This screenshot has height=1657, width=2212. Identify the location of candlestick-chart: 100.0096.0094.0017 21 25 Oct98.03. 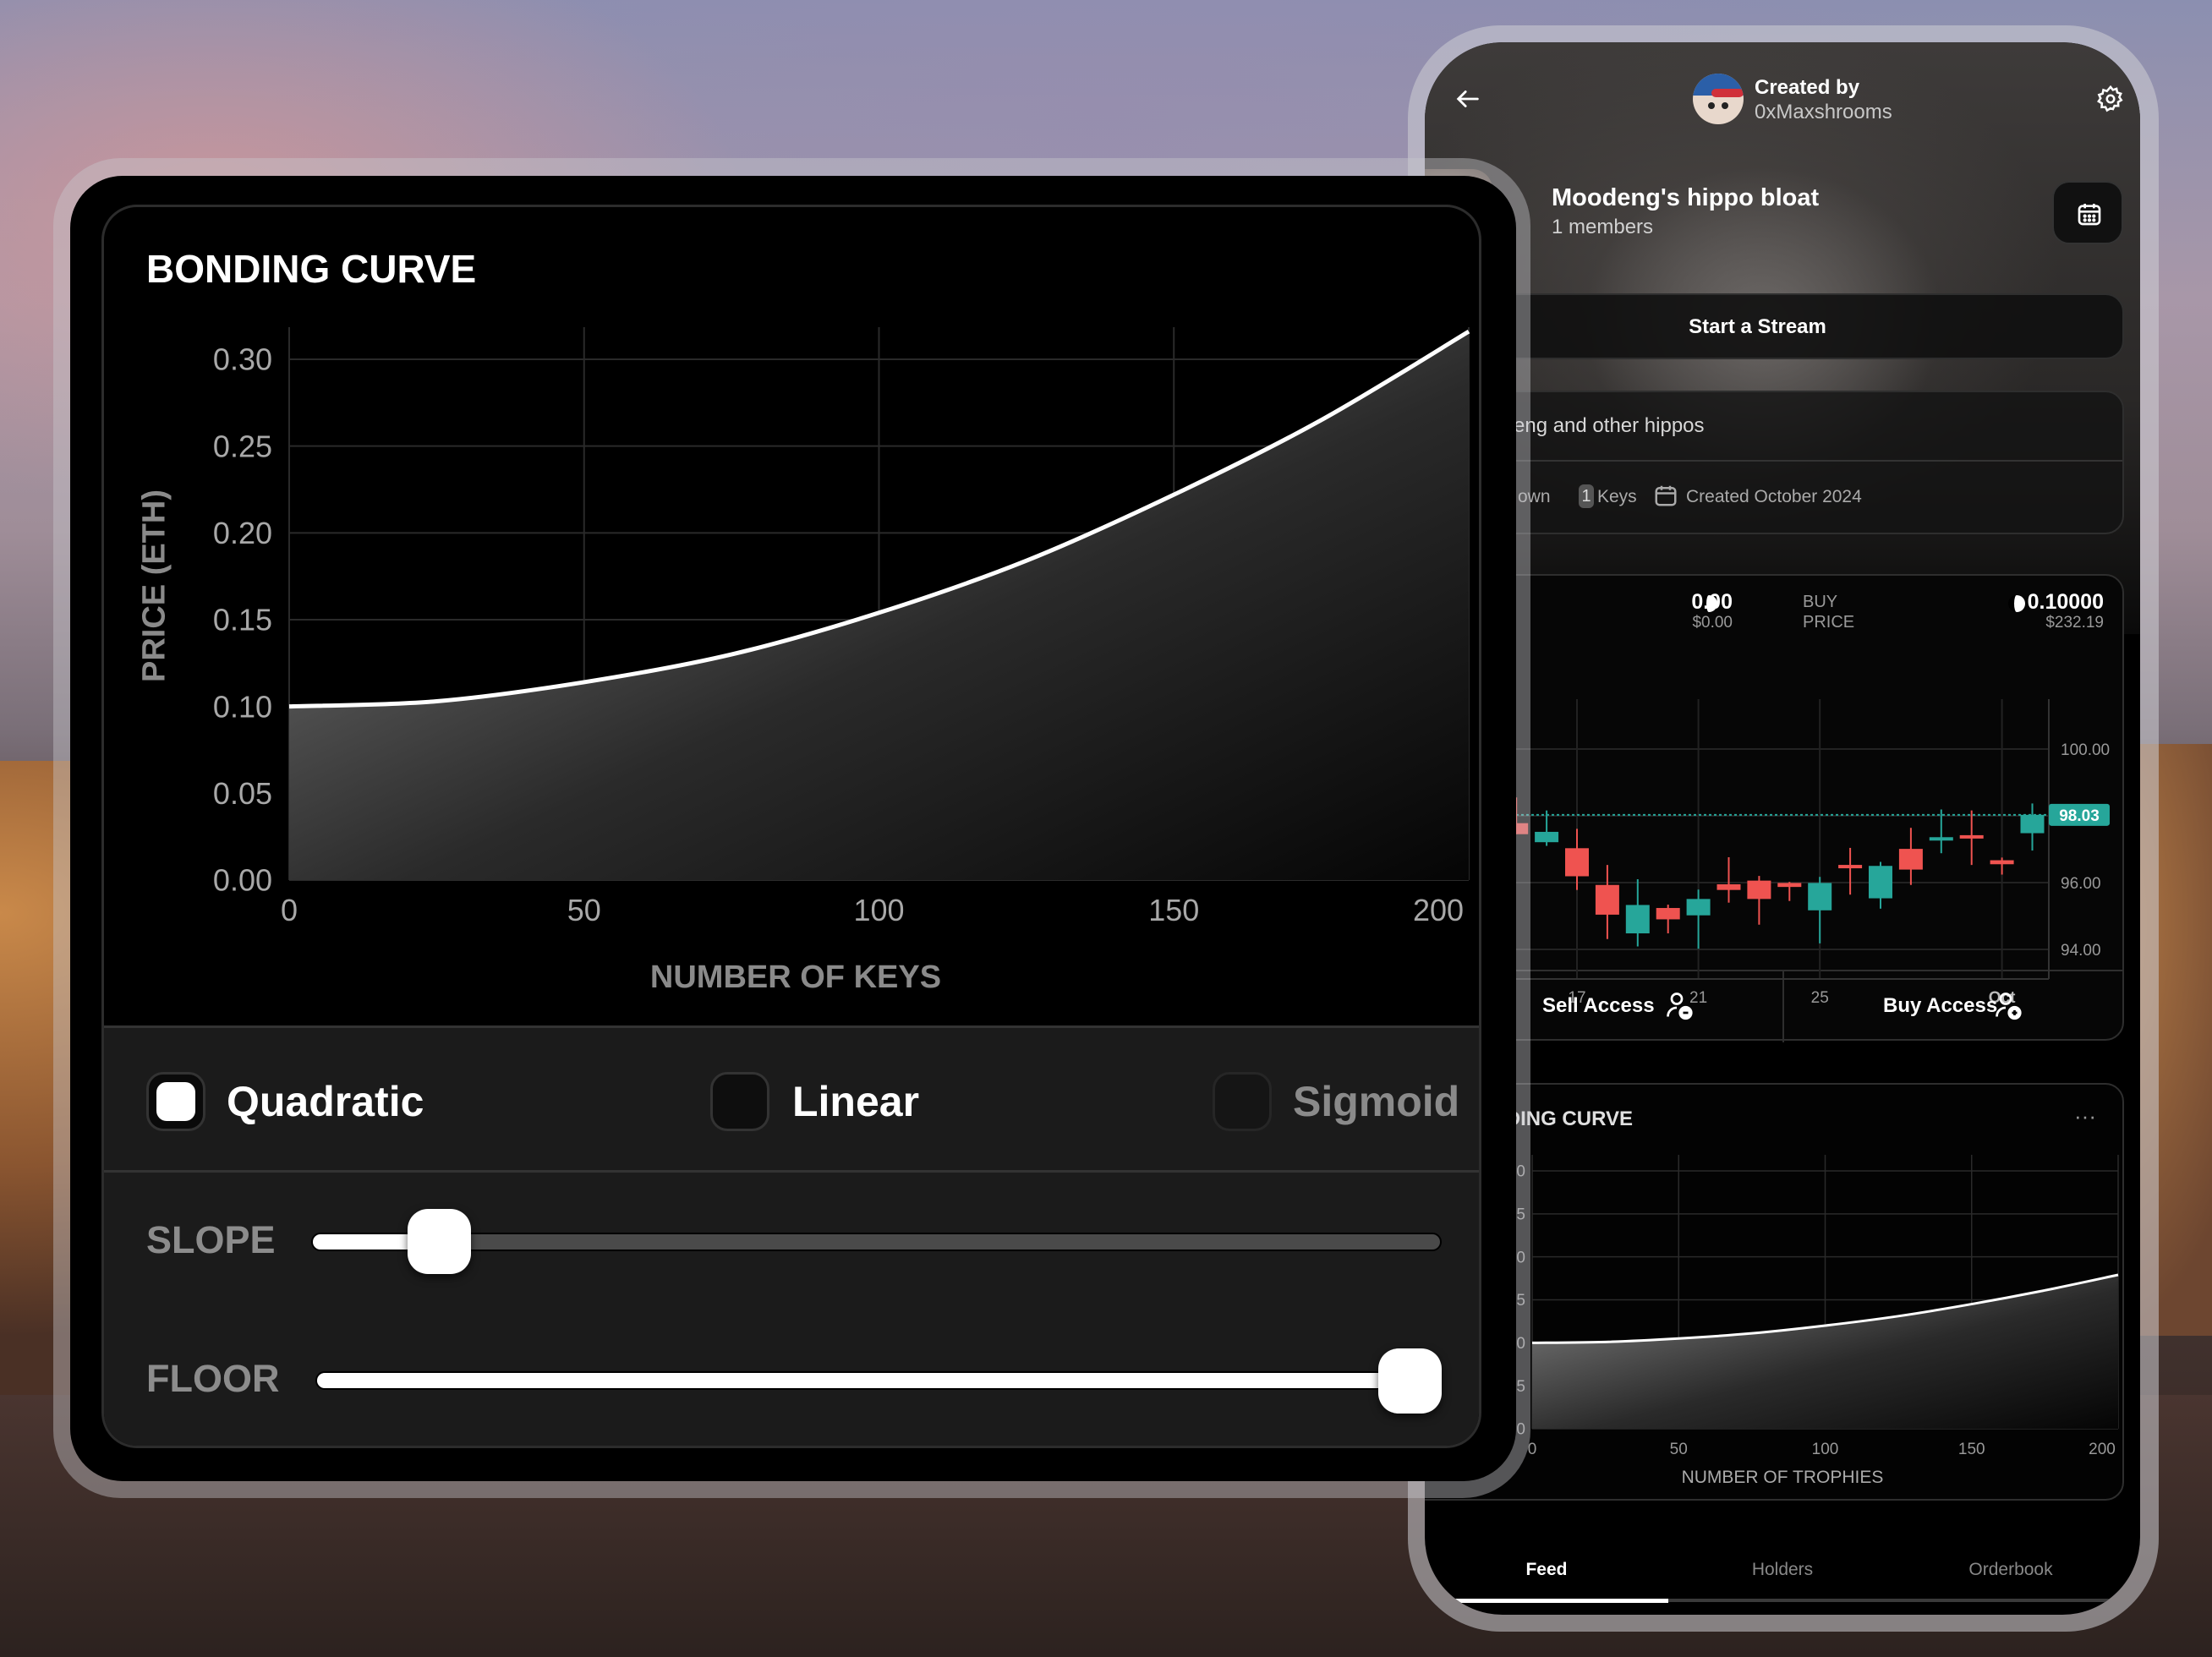
(1782, 828).